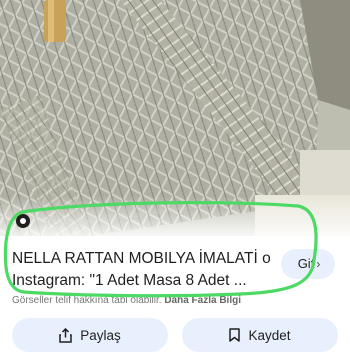 This screenshot has width=350, height=352. What do you see at coordinates (318, 264) in the screenshot?
I see `chevron-right-icon: ›` at bounding box center [318, 264].